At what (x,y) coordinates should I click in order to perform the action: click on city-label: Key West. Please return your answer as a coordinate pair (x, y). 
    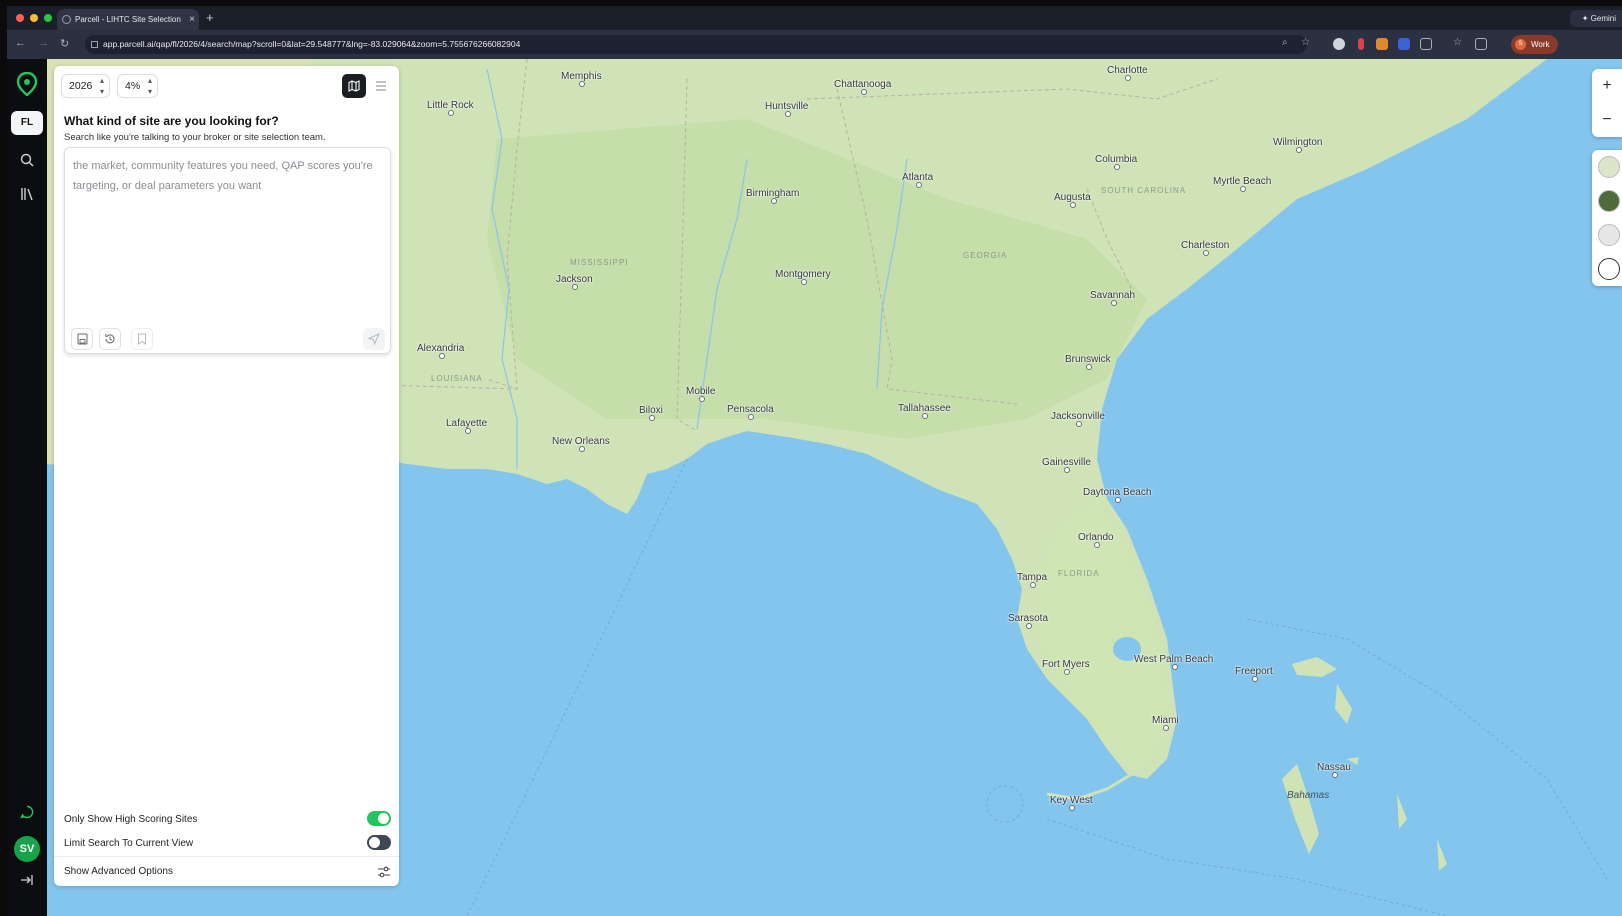
    Looking at the image, I should click on (1071, 803).